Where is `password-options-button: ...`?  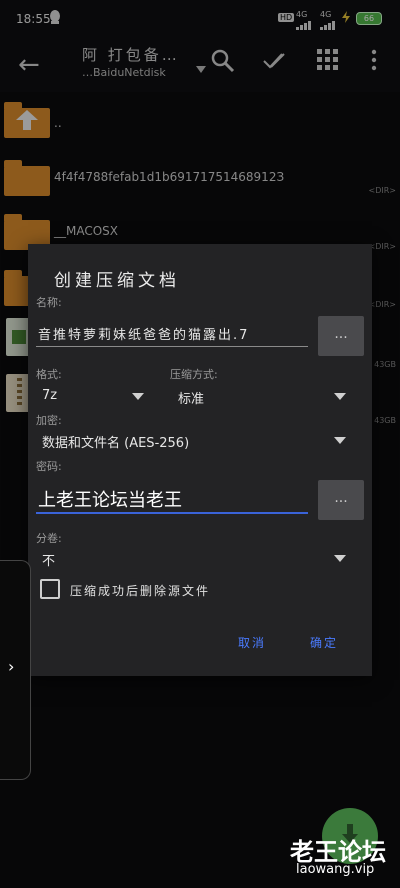 password-options-button: ... is located at coordinates (341, 500).